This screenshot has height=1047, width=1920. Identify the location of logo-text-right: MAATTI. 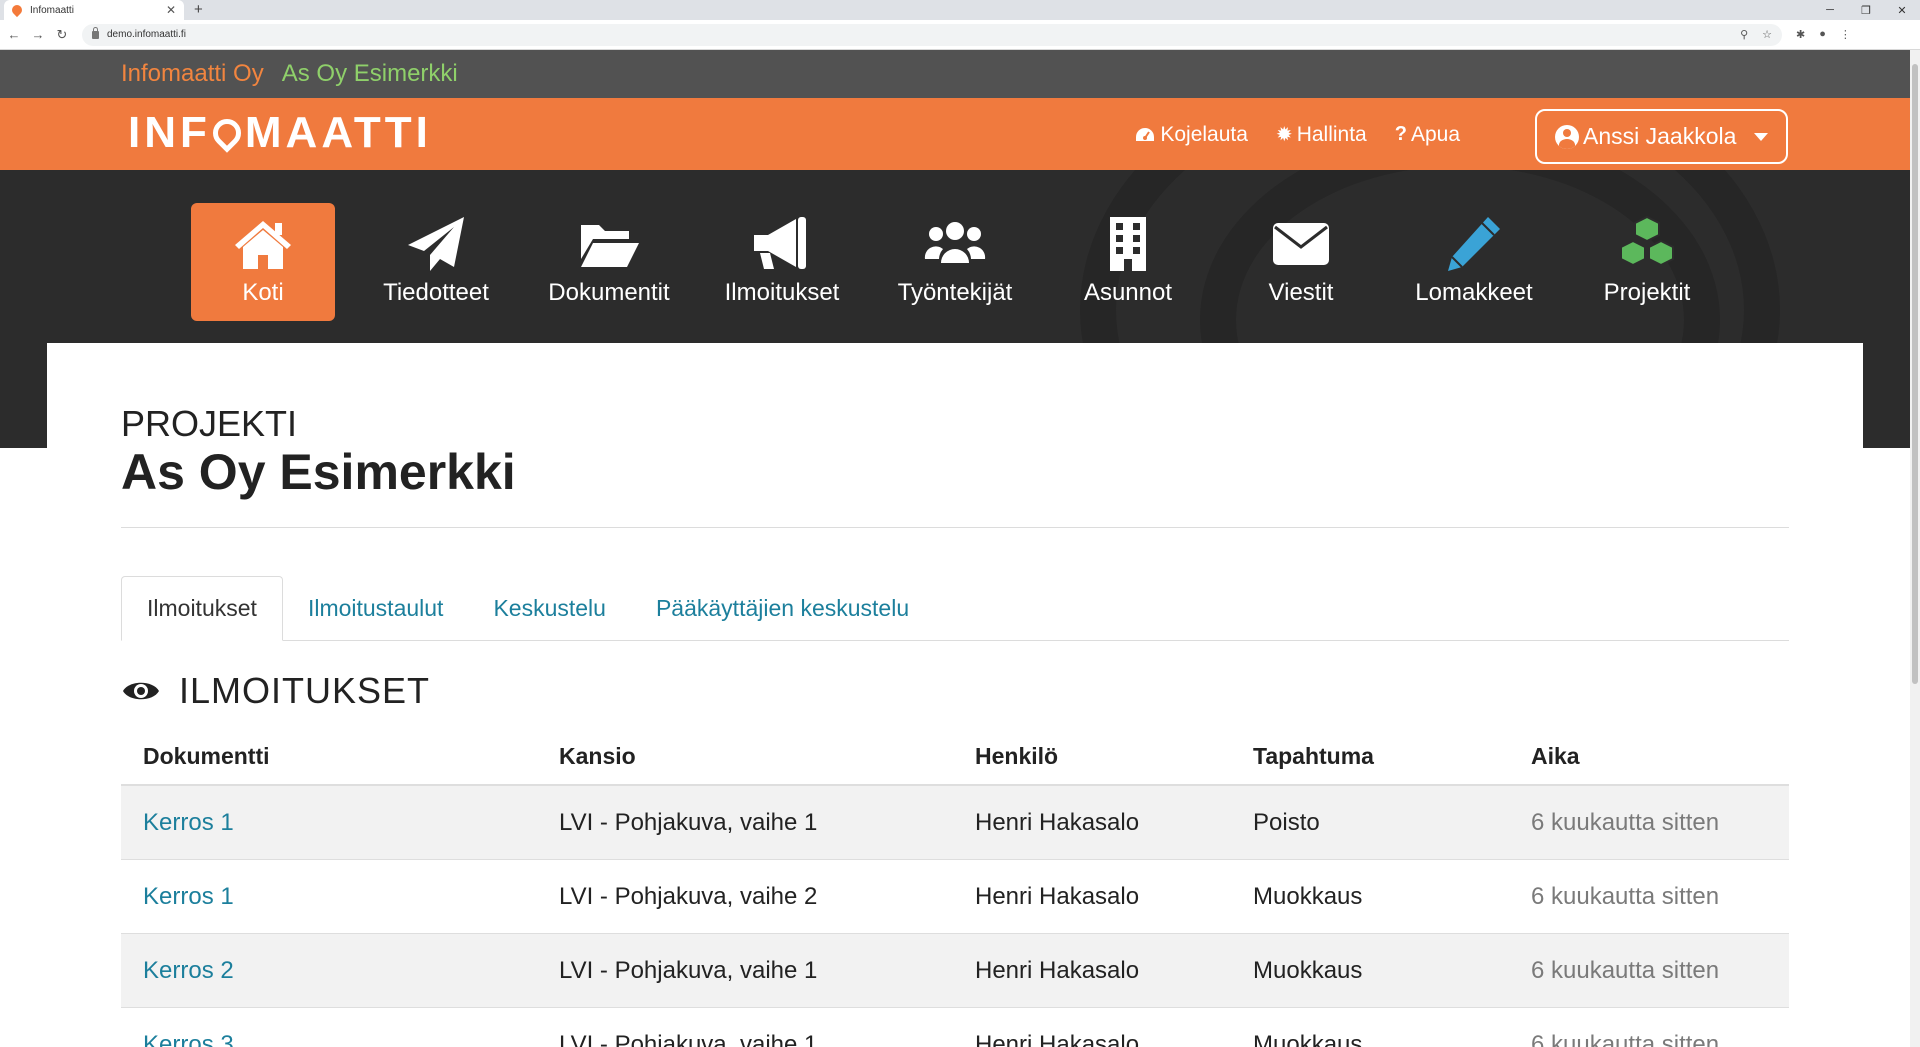
(338, 132).